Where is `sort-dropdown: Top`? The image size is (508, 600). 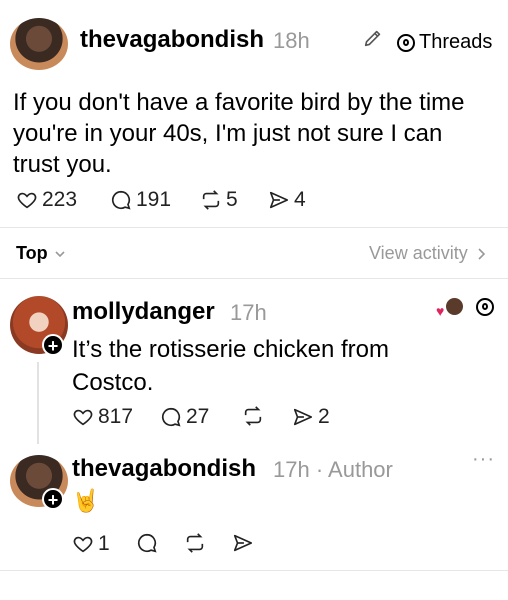 sort-dropdown: Top is located at coordinates (41, 253).